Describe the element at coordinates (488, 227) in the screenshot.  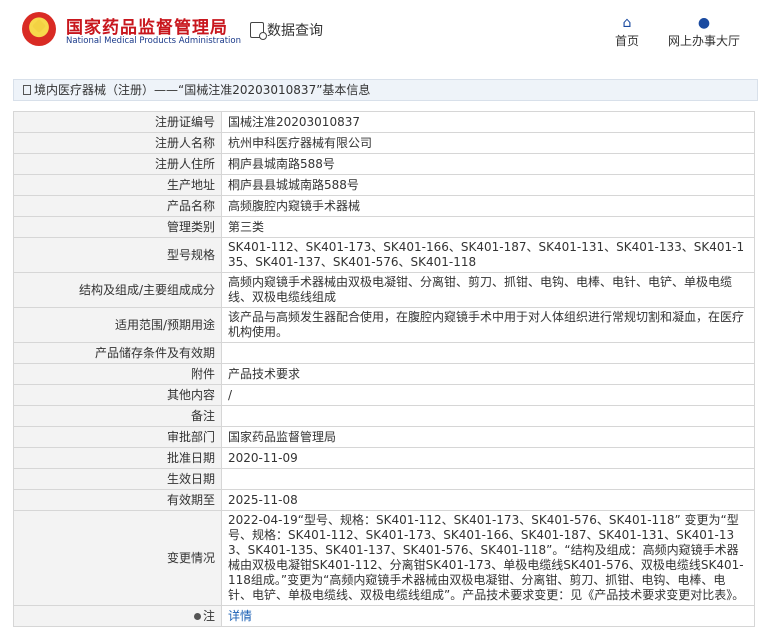
I see `row-value: 第三类` at that location.